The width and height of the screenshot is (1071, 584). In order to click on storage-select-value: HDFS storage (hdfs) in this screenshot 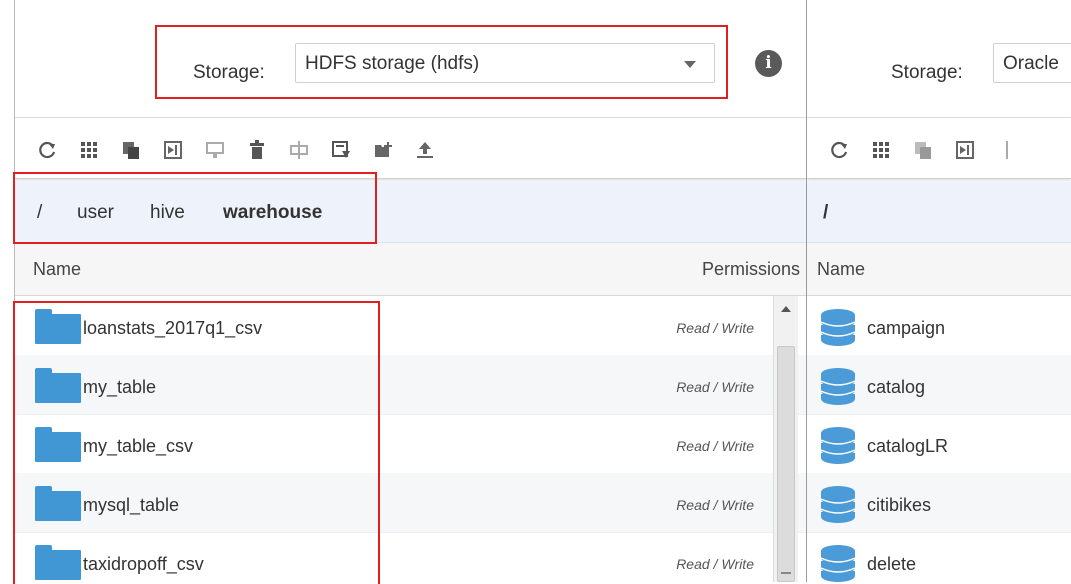, I will do `click(392, 63)`.